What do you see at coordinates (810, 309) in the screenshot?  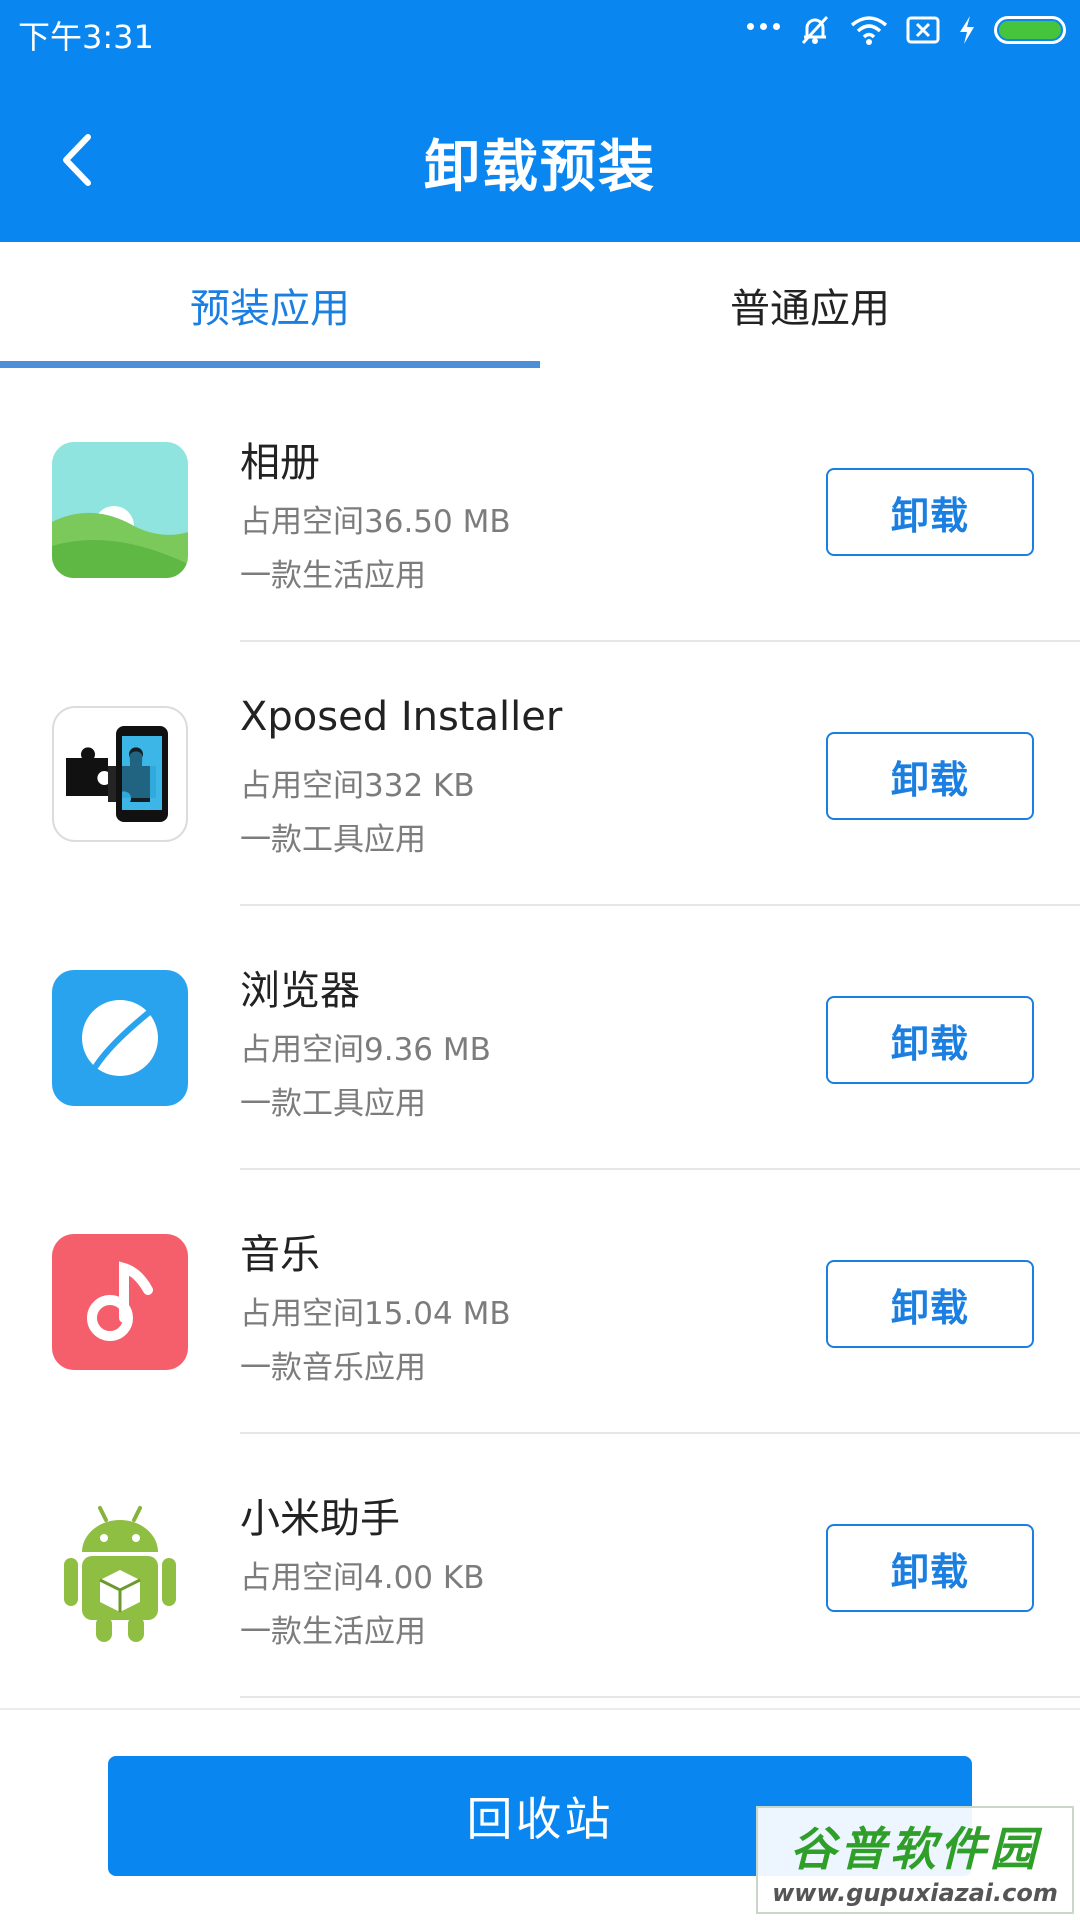 I see `tab-label: 普通应用` at bounding box center [810, 309].